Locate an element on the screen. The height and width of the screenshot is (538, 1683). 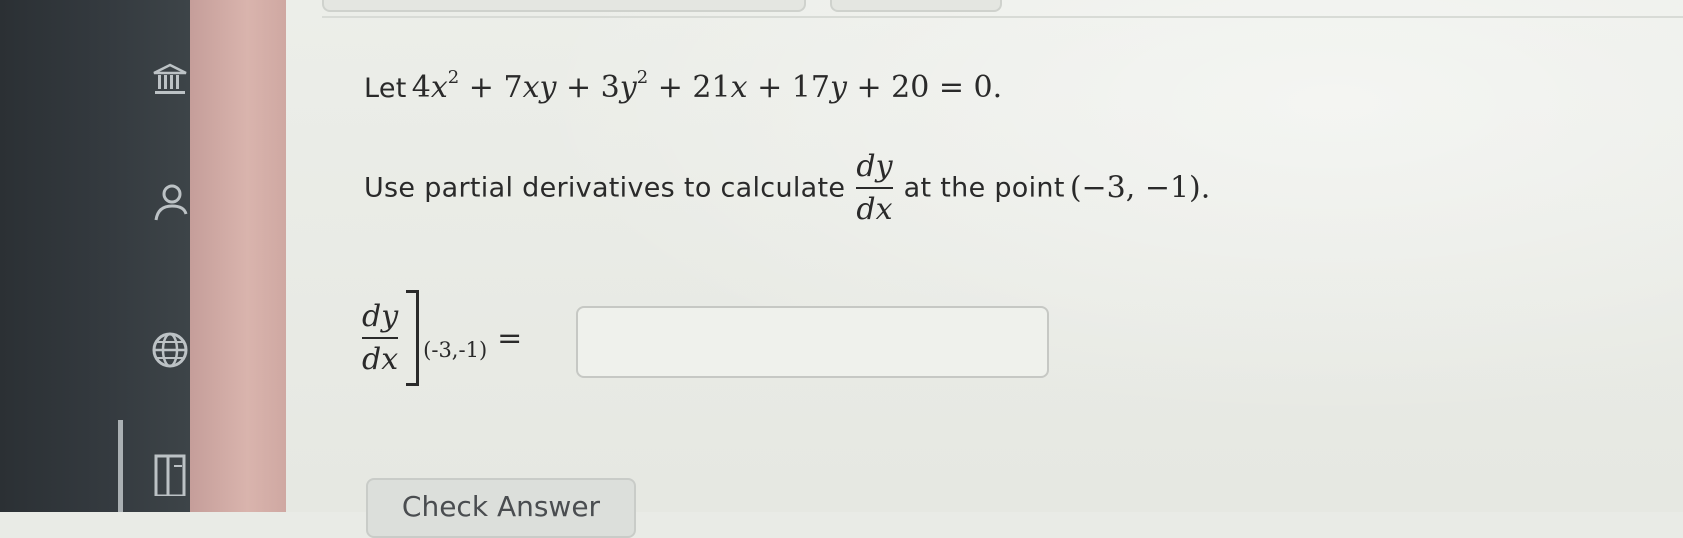
content-margin is located at coordinates (238, 256).